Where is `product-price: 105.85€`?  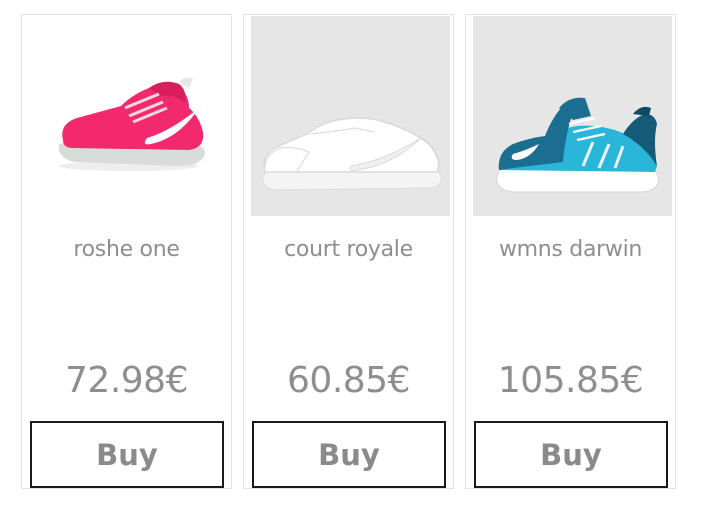
product-price: 105.85€ is located at coordinates (570, 380).